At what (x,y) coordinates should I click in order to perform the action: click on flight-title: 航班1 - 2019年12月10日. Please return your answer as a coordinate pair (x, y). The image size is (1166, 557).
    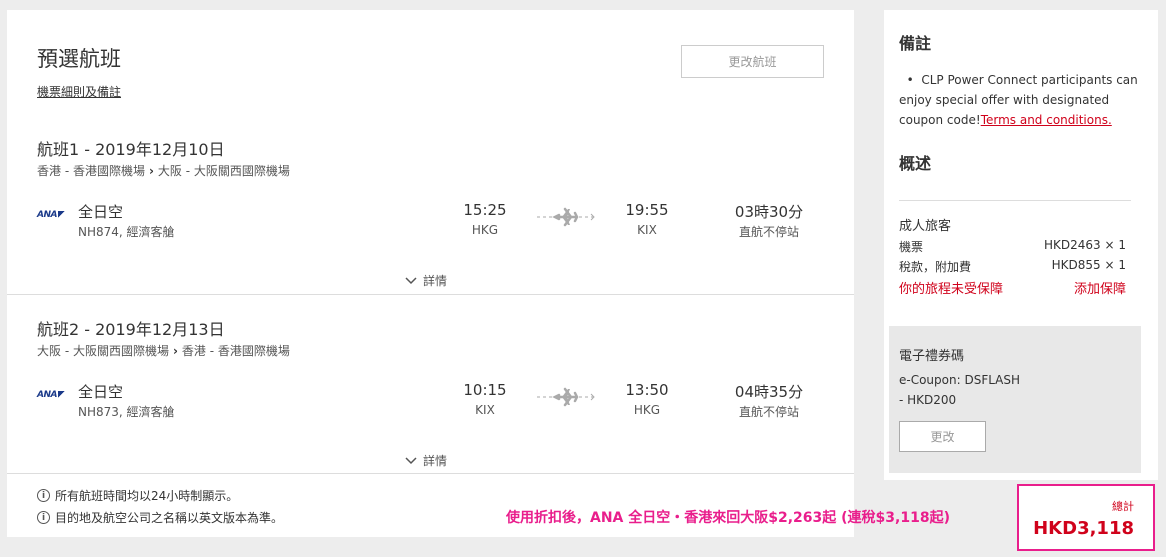
    Looking at the image, I should click on (131, 149).